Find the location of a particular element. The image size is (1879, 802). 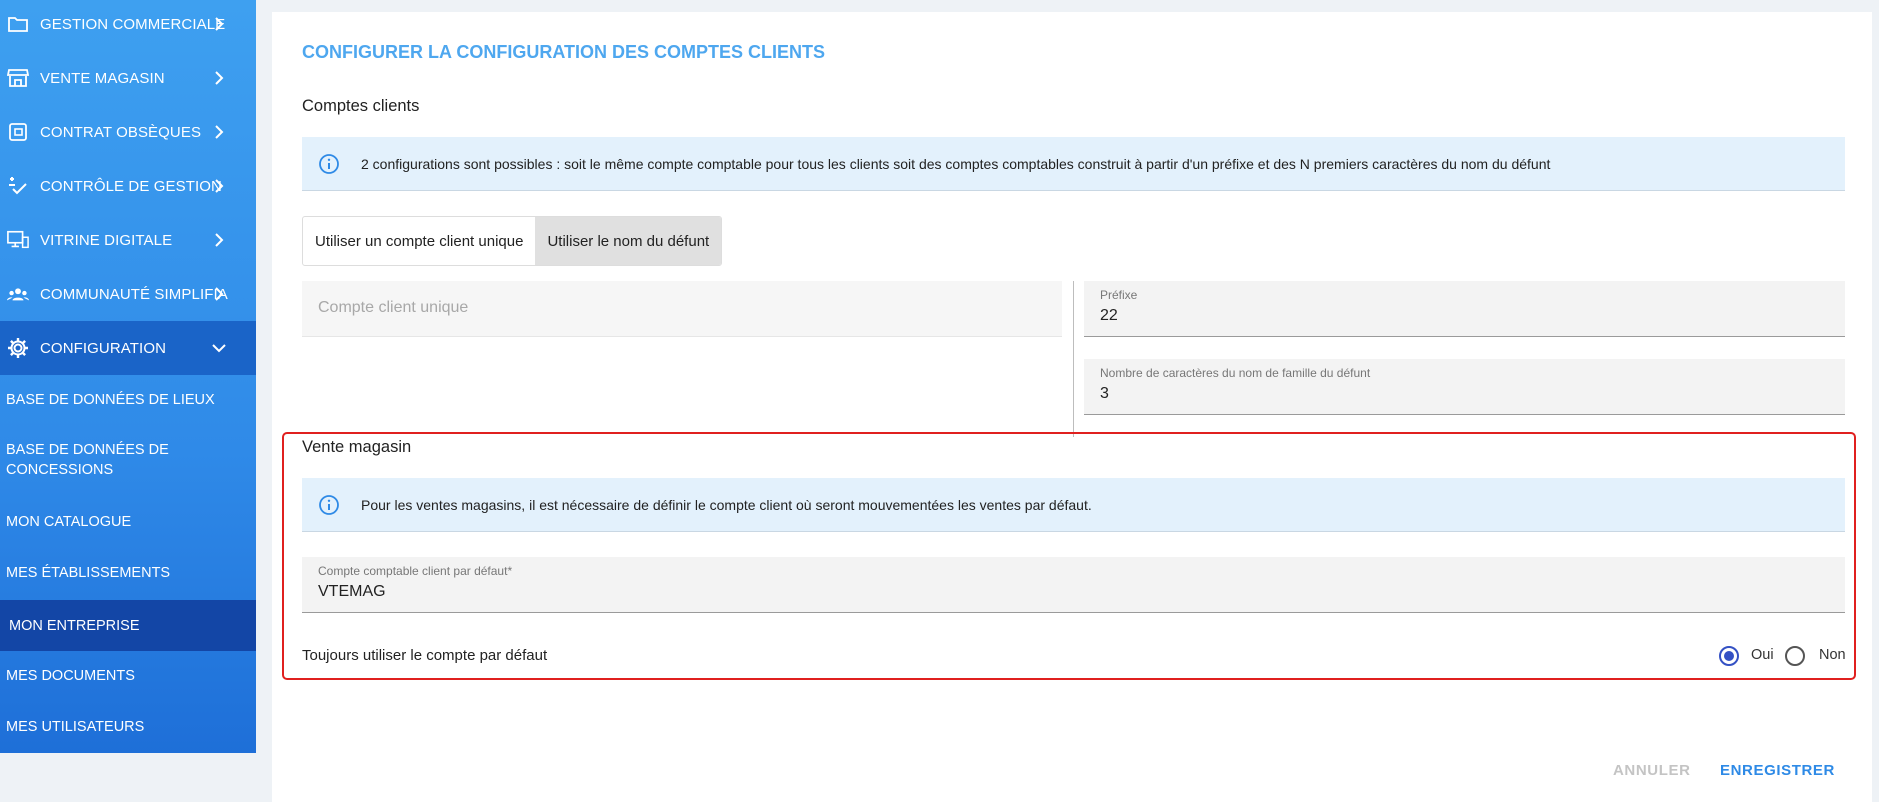

sidebar-subitem-label: MON CATALOGUE is located at coordinates (69, 522).